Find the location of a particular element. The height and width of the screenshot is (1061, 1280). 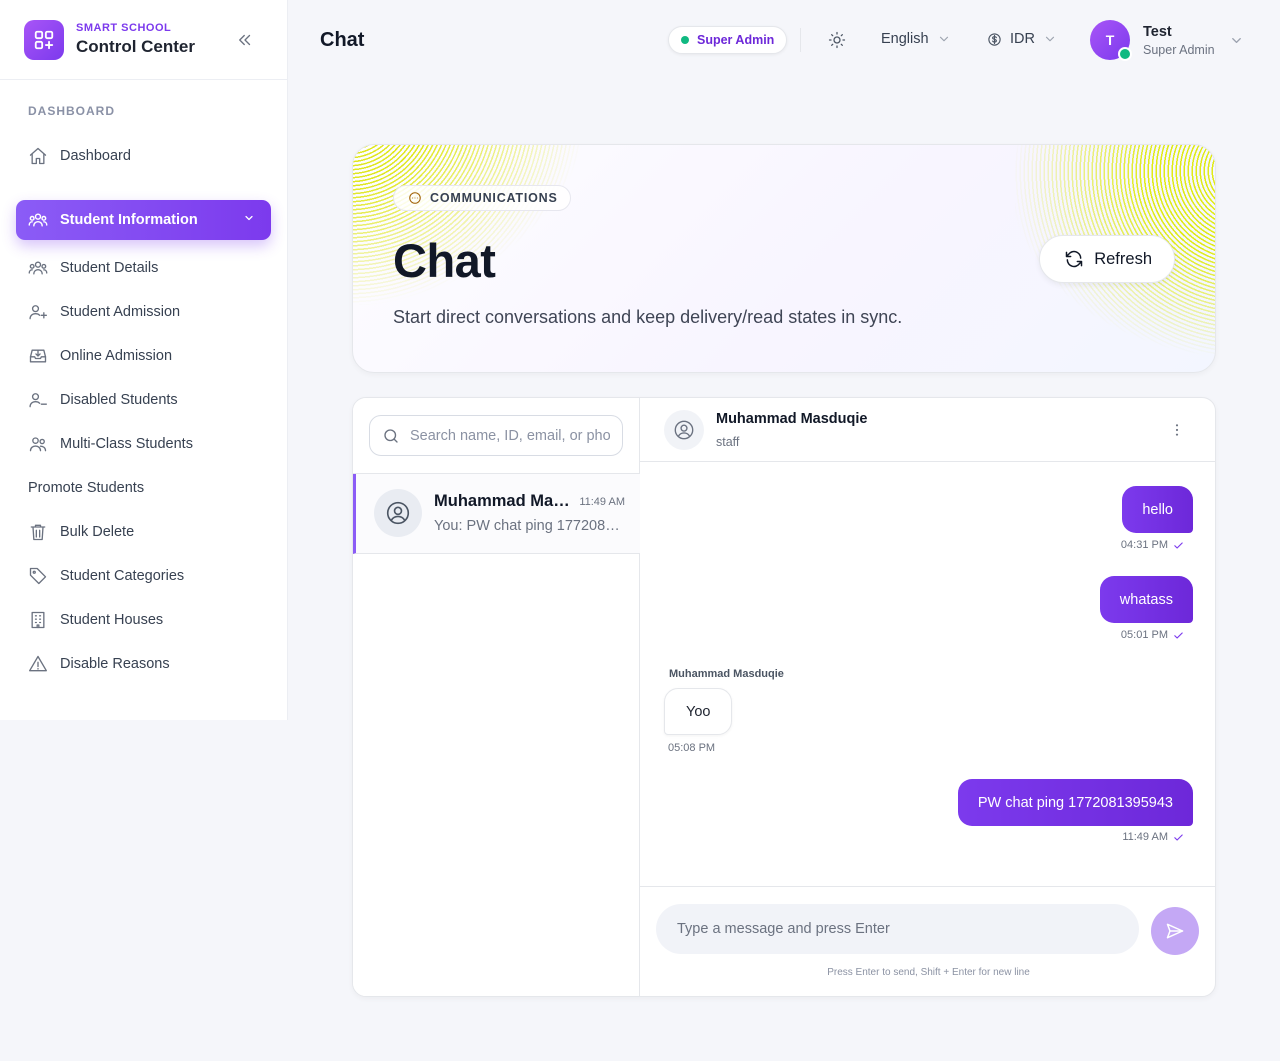

refresh-label: Refresh is located at coordinates (1123, 258).